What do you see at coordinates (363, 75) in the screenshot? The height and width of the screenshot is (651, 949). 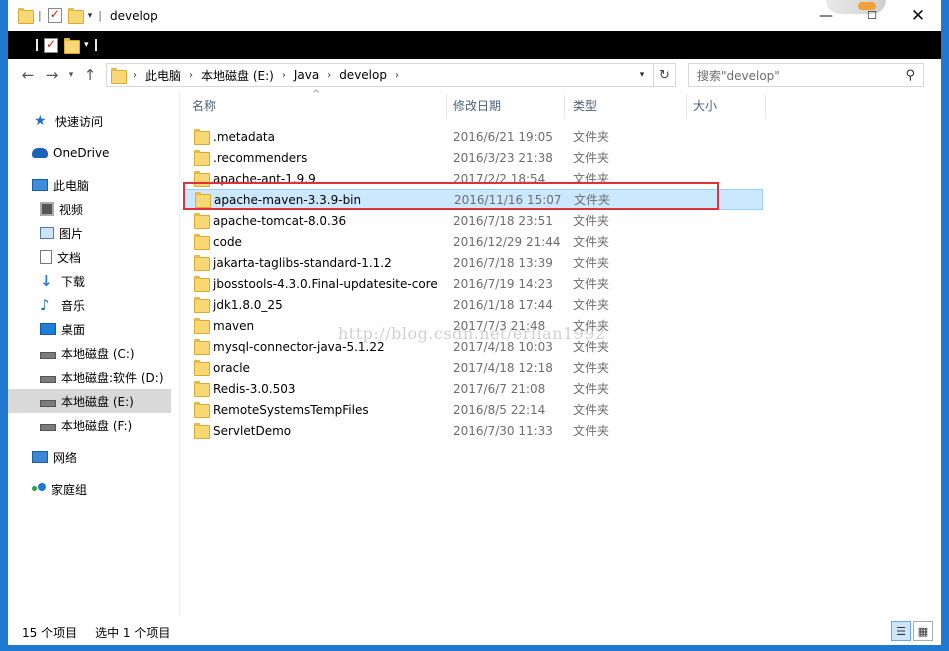 I see `breadcrumb-develop: develop` at bounding box center [363, 75].